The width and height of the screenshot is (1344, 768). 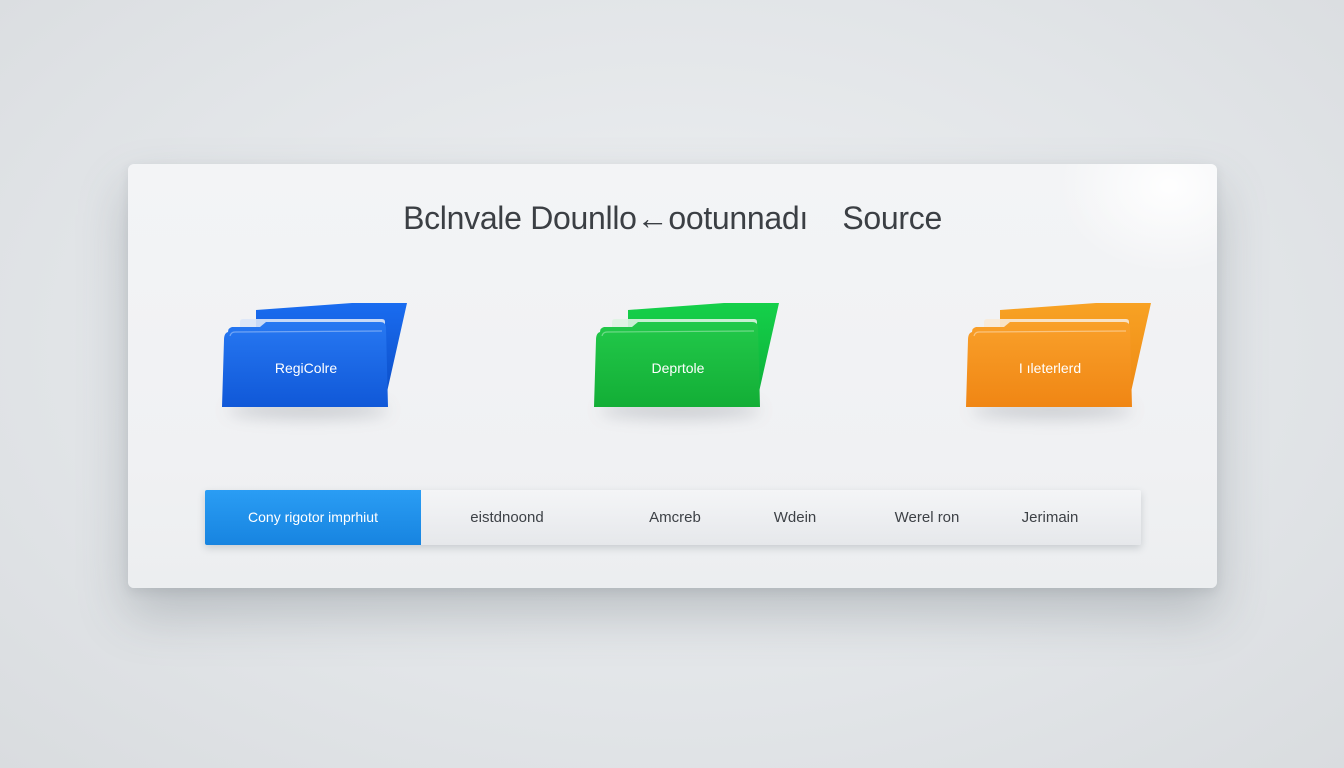 What do you see at coordinates (313, 517) in the screenshot?
I see `tab-active: Cony rigotor imprhiut` at bounding box center [313, 517].